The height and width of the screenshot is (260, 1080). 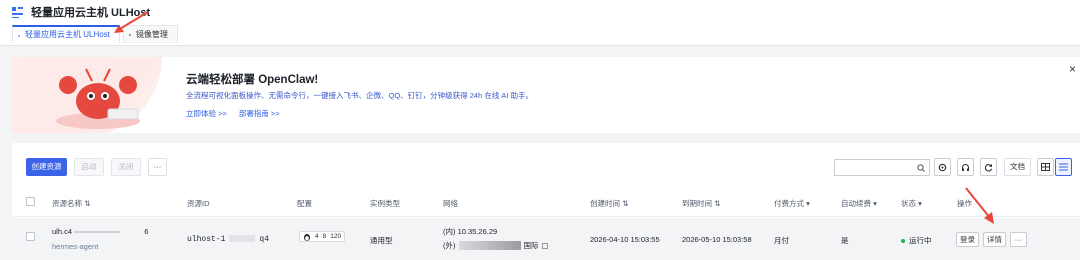 I want to click on col-id: 资源ID, so click(x=198, y=203).